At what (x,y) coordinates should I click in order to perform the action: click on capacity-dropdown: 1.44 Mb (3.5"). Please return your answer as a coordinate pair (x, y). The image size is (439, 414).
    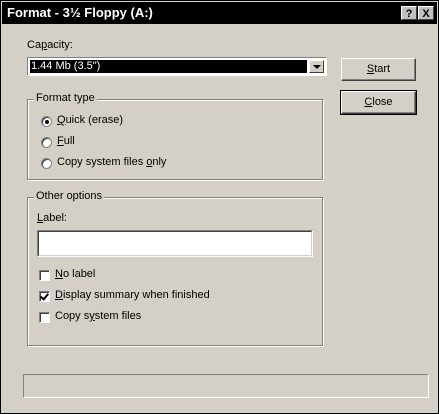
    Looking at the image, I should click on (177, 66).